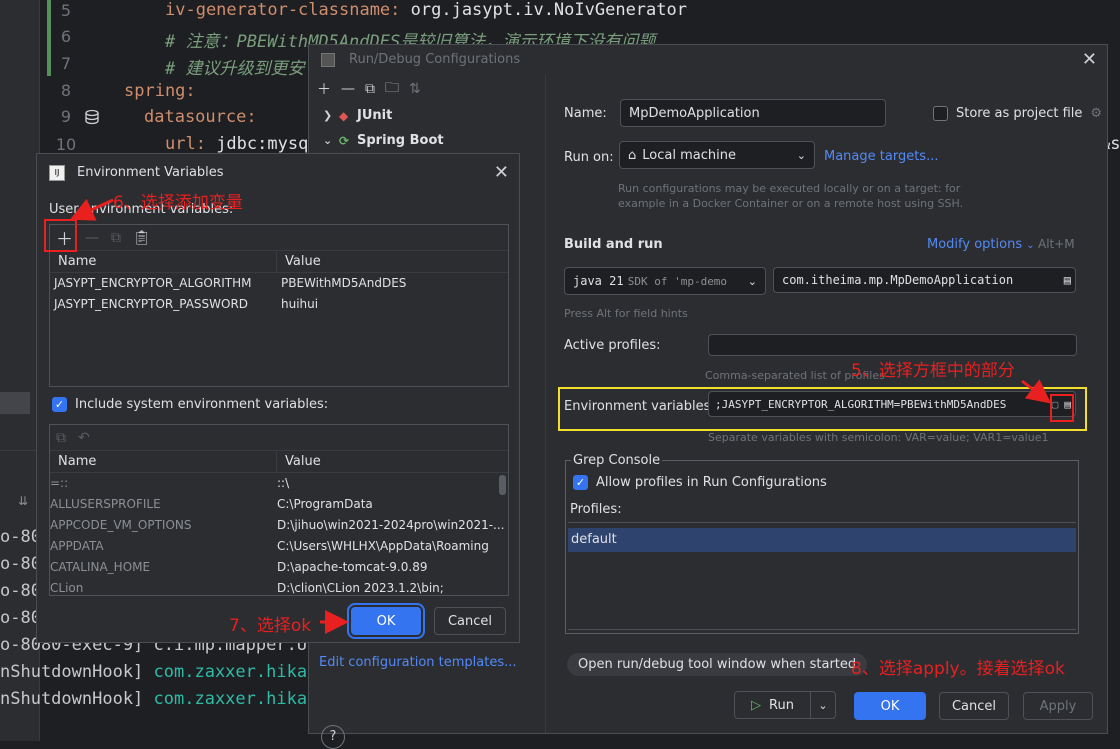  I want to click on arrow-step5, so click(1036, 391).